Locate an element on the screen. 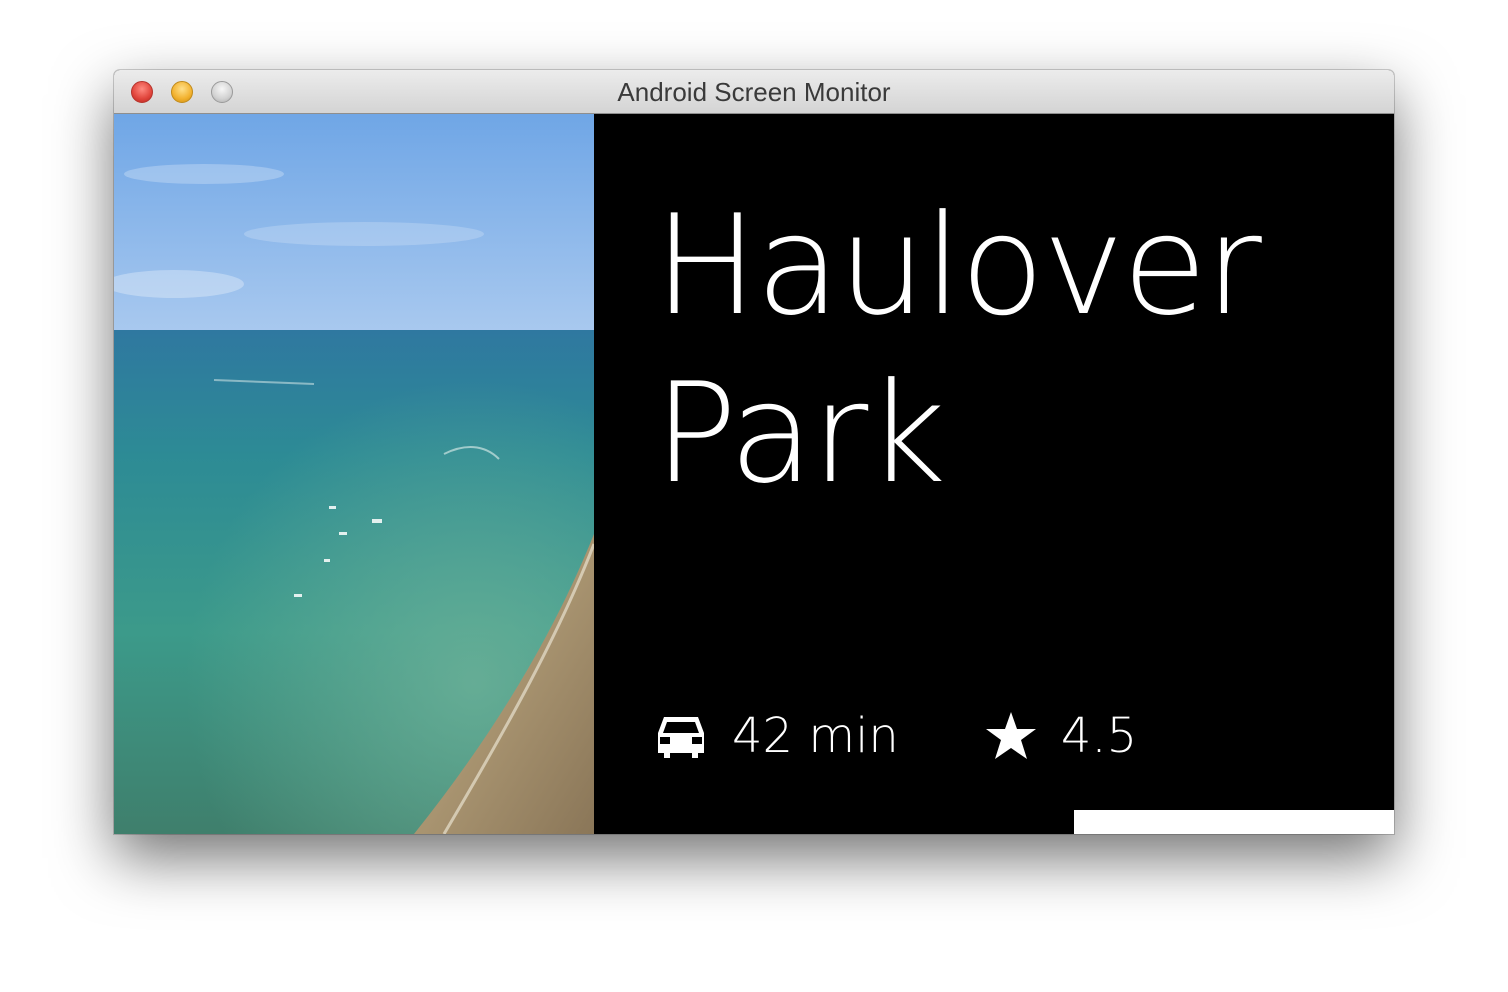 Image resolution: width=1508 pixels, height=992 pixels. star-icon is located at coordinates (1011, 736).